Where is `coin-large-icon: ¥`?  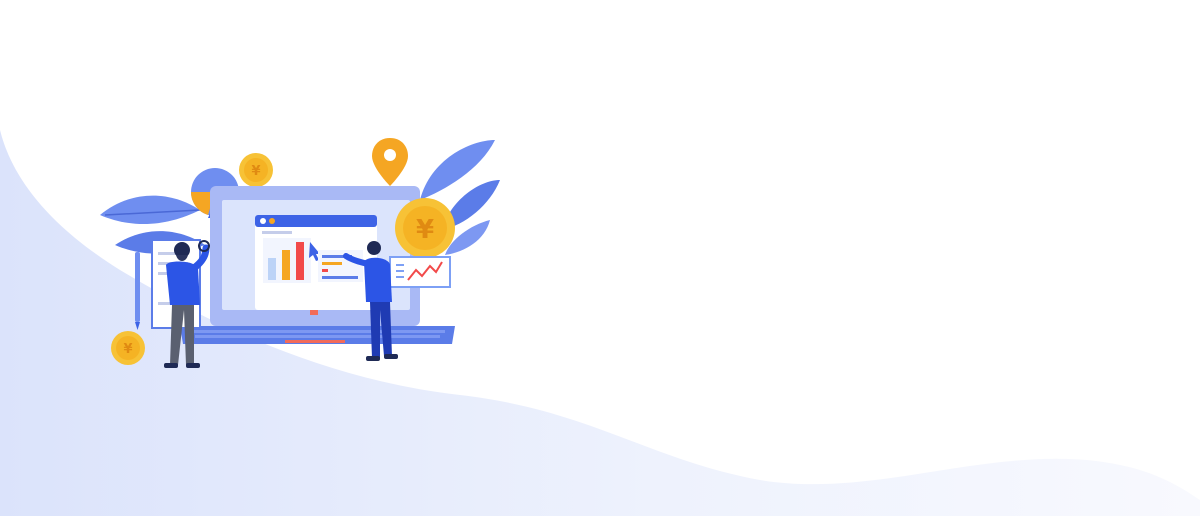
coin-large-icon: ¥ is located at coordinates (425, 228).